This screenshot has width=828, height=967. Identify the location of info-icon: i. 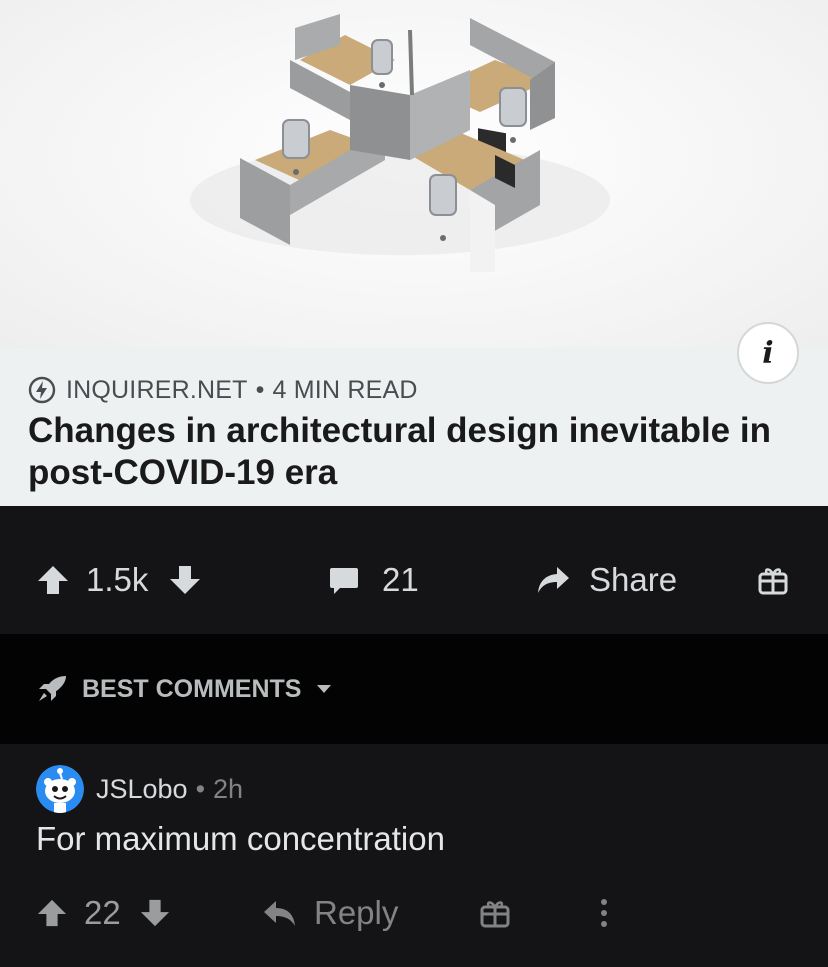
(768, 353).